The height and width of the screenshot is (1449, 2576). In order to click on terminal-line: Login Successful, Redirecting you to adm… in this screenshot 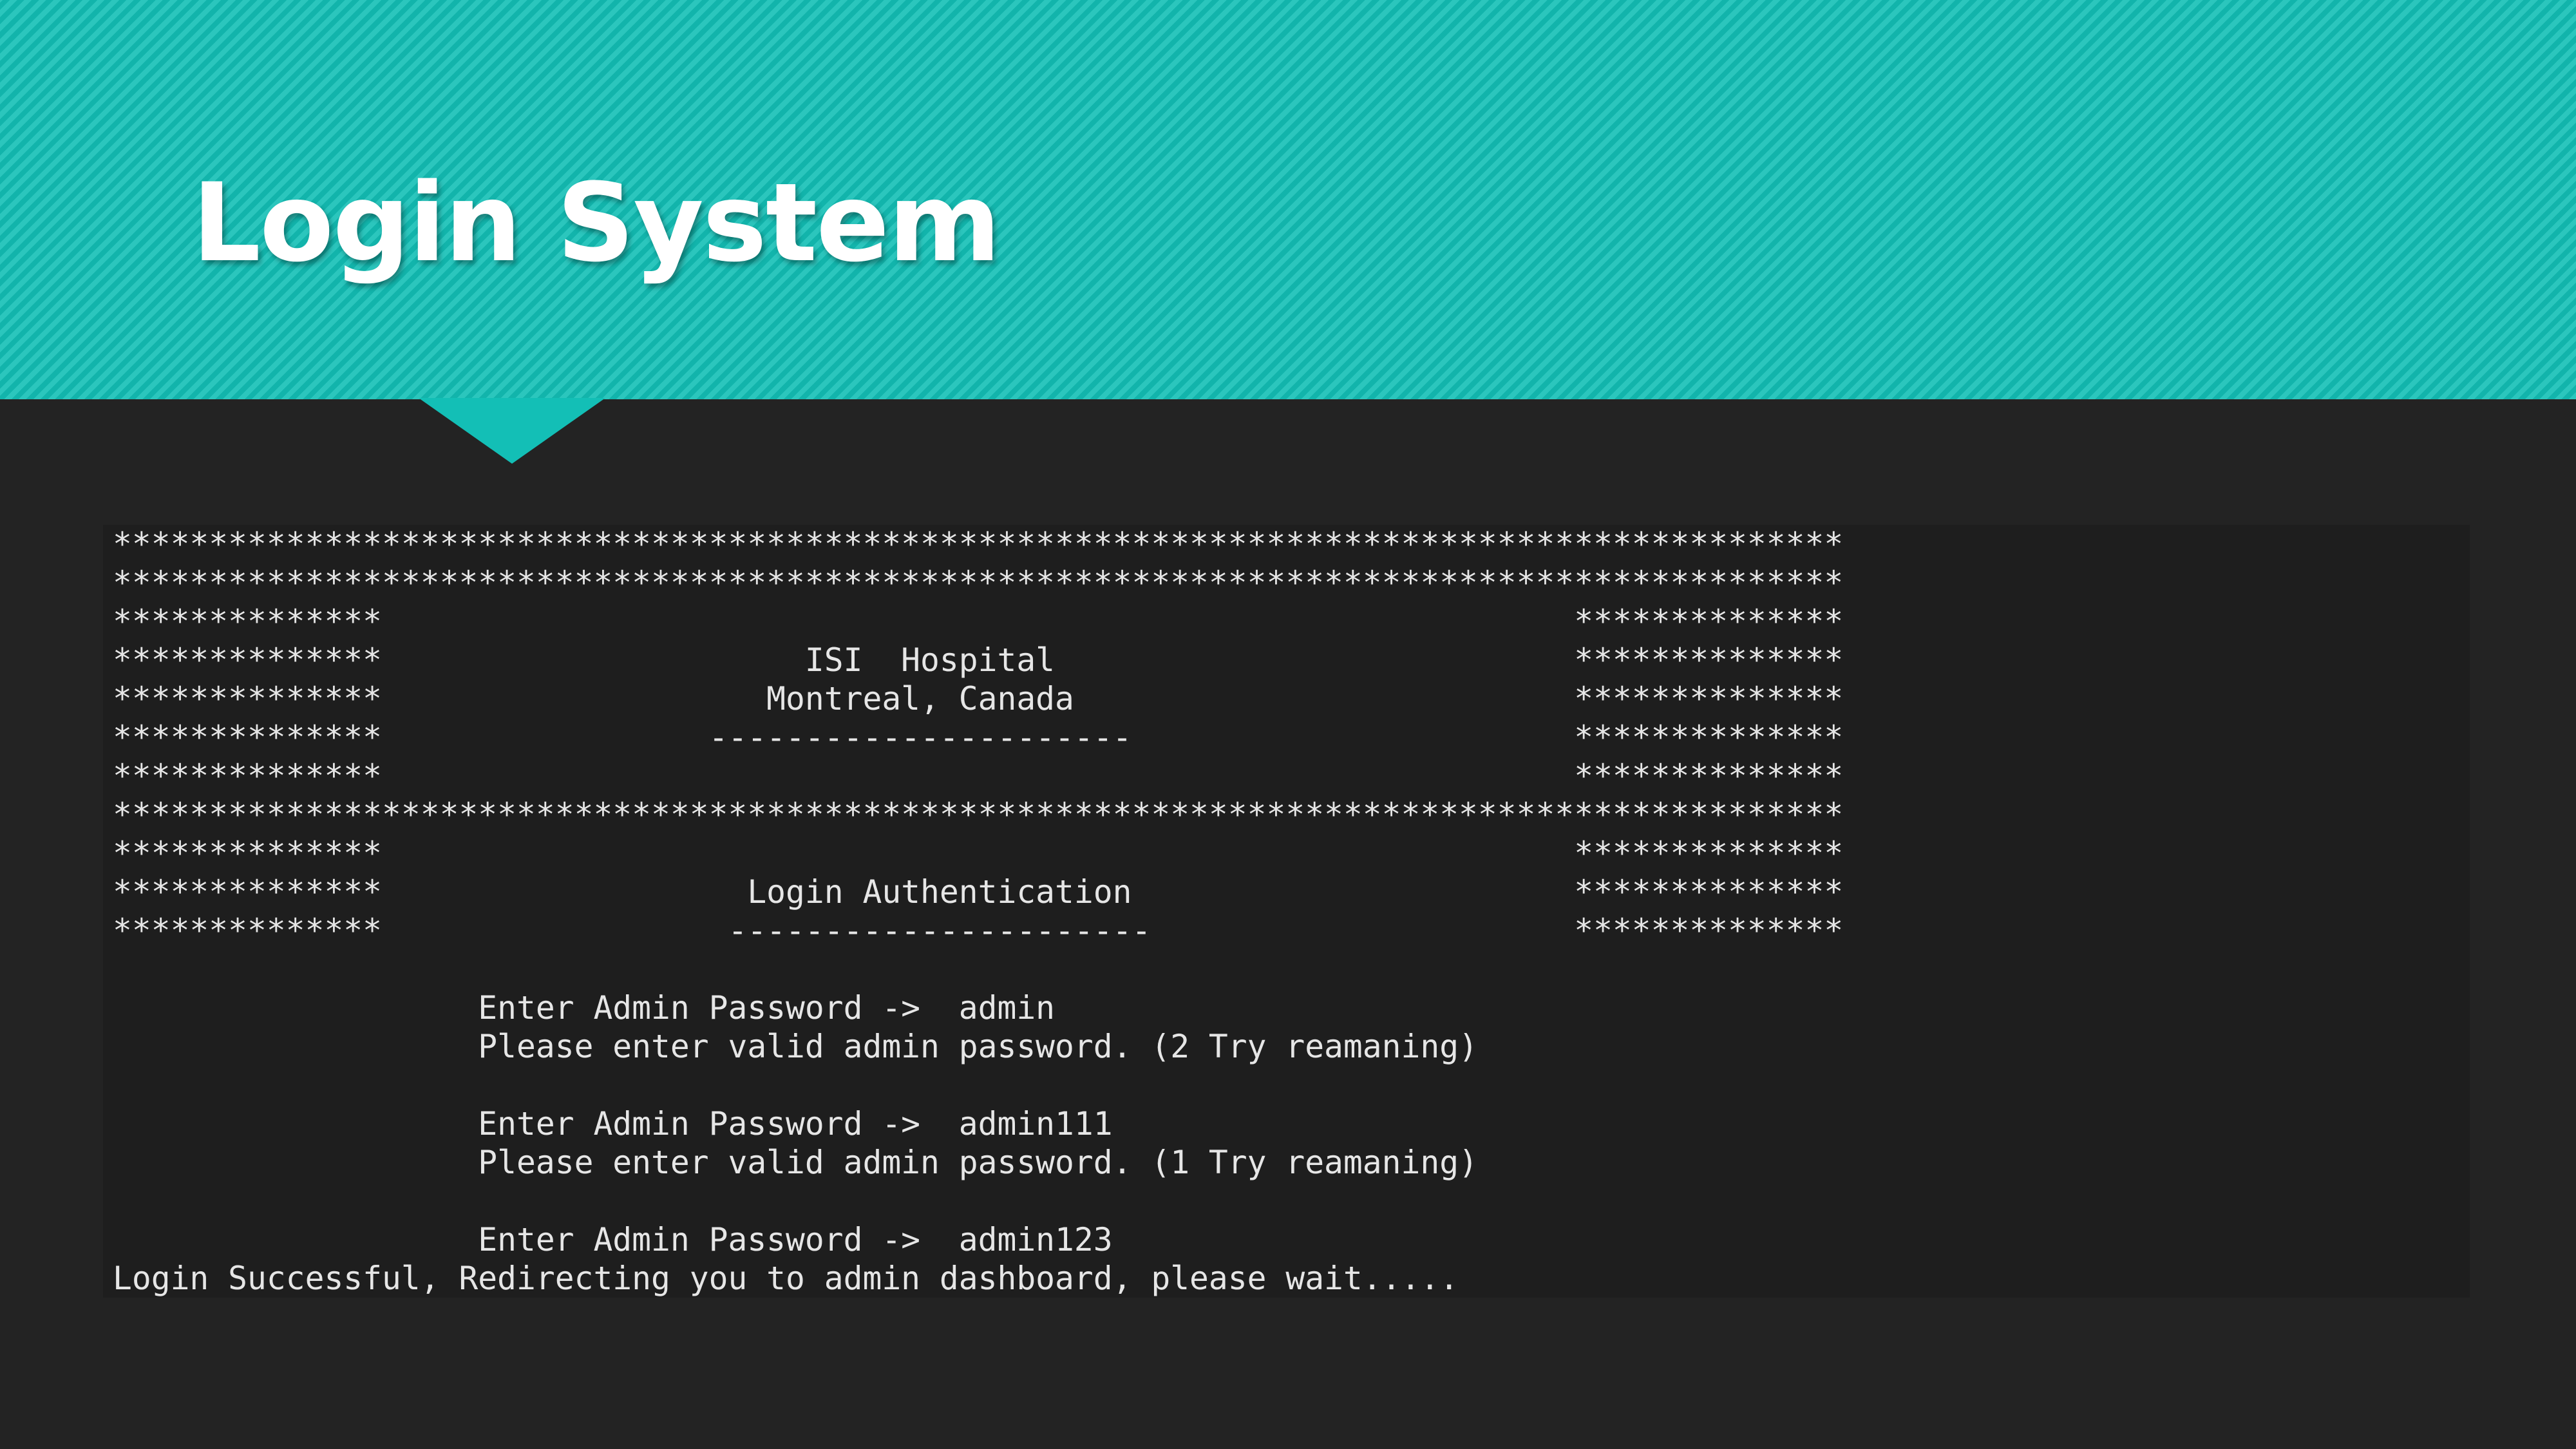, I will do `click(786, 1278)`.